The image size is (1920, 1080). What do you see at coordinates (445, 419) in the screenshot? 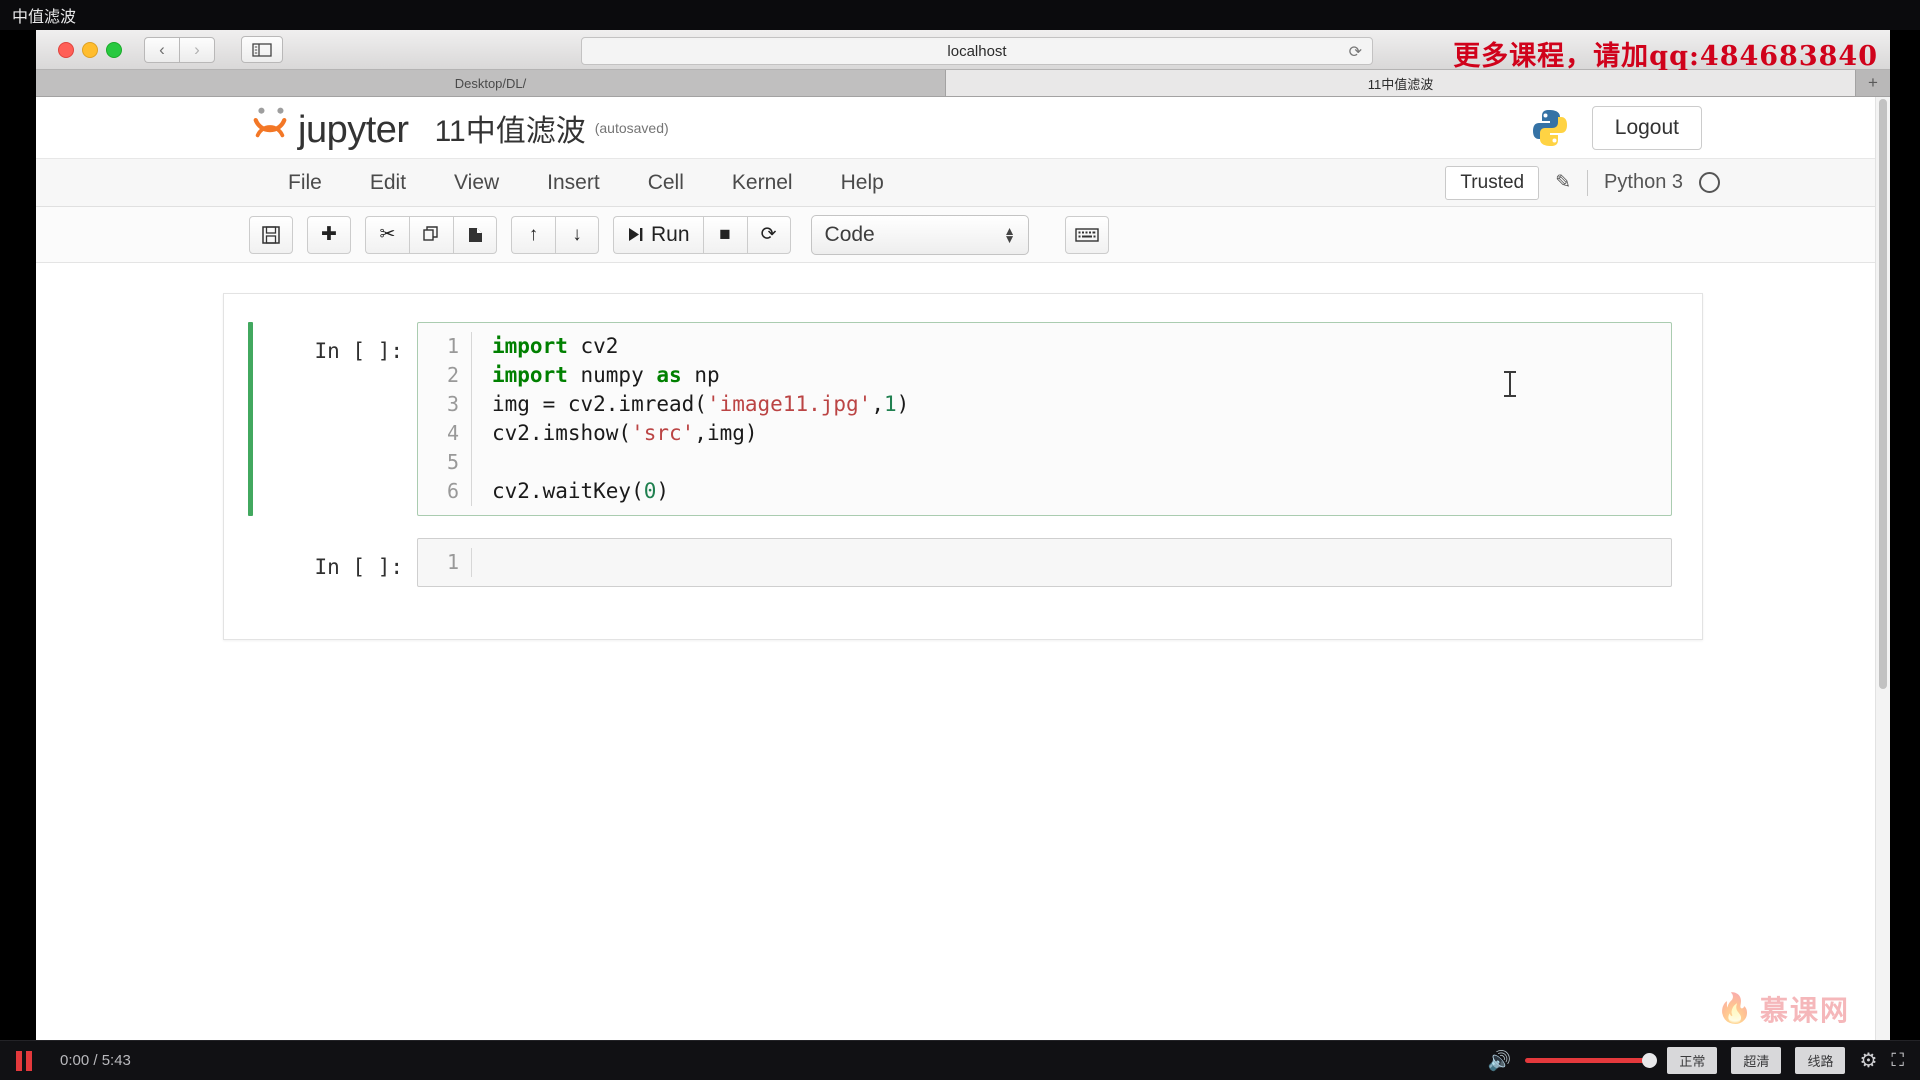
I see `line-number-gutter: 1 2 3 4 5 6` at bounding box center [445, 419].